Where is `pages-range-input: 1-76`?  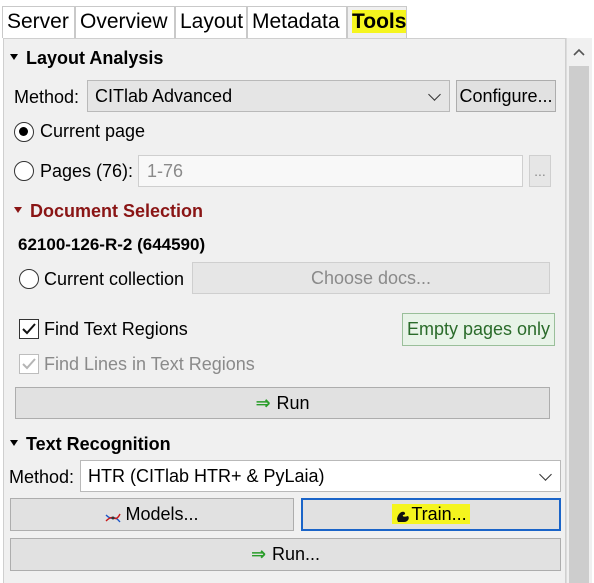
pages-range-input: 1-76 is located at coordinates (330, 171).